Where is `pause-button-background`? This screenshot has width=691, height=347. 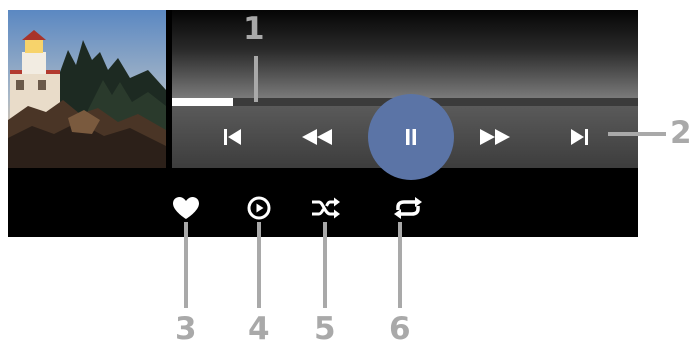
pause-button-background is located at coordinates (411, 137).